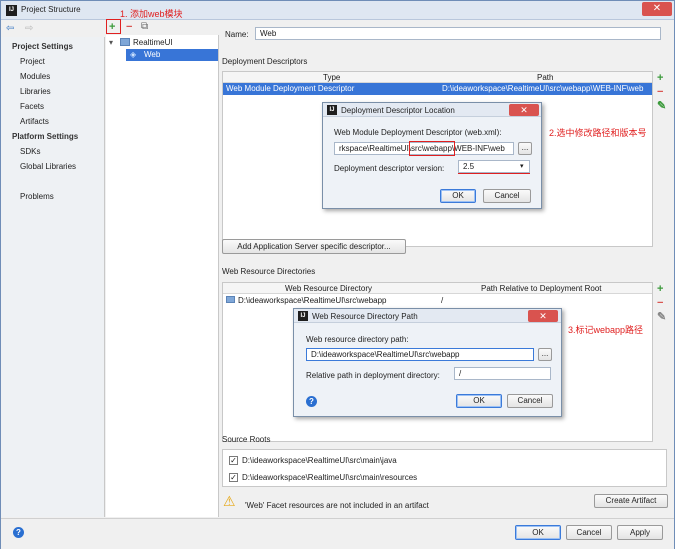  I want to click on annotation-add-web-module: 1. 添加web模块, so click(151, 14).